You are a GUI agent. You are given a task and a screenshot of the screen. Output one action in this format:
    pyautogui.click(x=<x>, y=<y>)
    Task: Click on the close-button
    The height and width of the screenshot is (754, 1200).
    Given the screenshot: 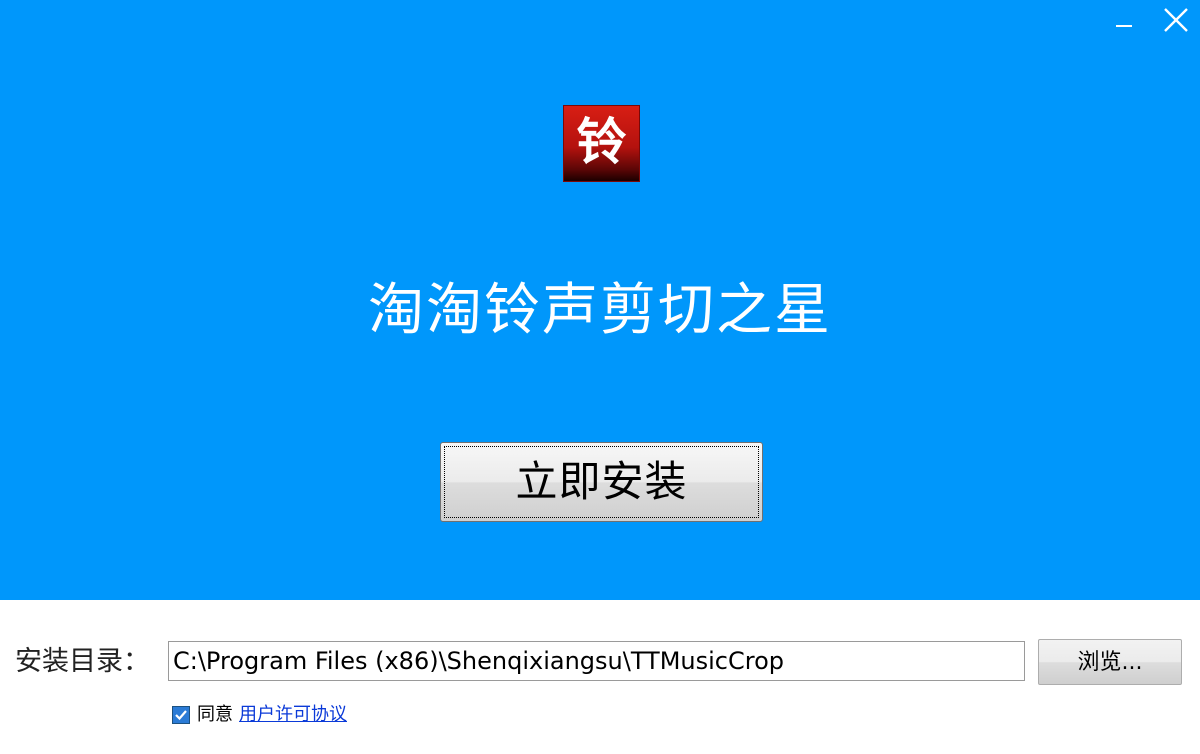 What is the action you would take?
    pyautogui.click(x=1175, y=20)
    